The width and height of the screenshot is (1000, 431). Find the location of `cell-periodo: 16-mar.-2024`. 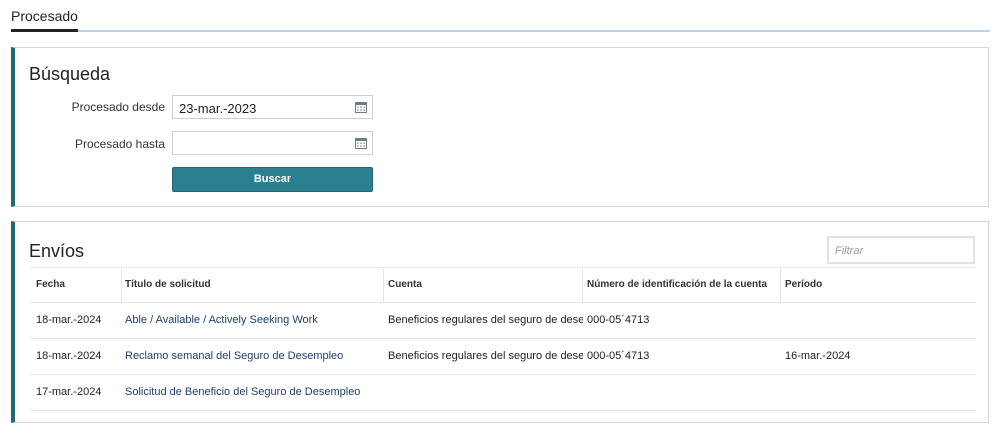

cell-periodo: 16-mar.-2024 is located at coordinates (818, 356).